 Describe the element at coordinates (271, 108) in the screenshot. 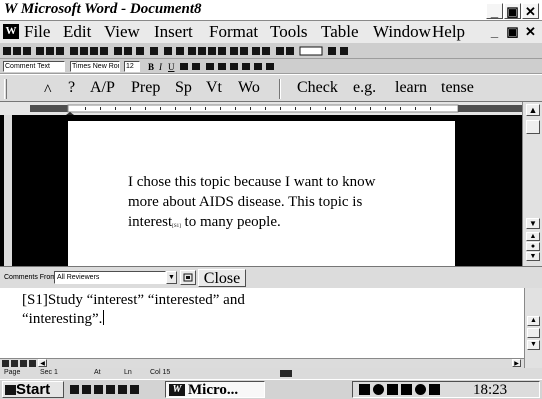

I see `horizontal-ruler` at that location.